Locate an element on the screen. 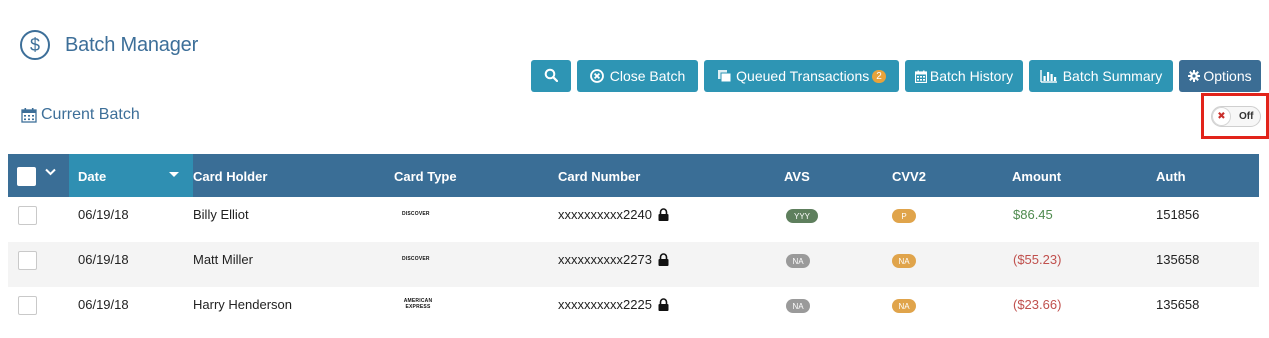 The image size is (1269, 338). batch-summary-button: Batch Summary is located at coordinates (1101, 76).